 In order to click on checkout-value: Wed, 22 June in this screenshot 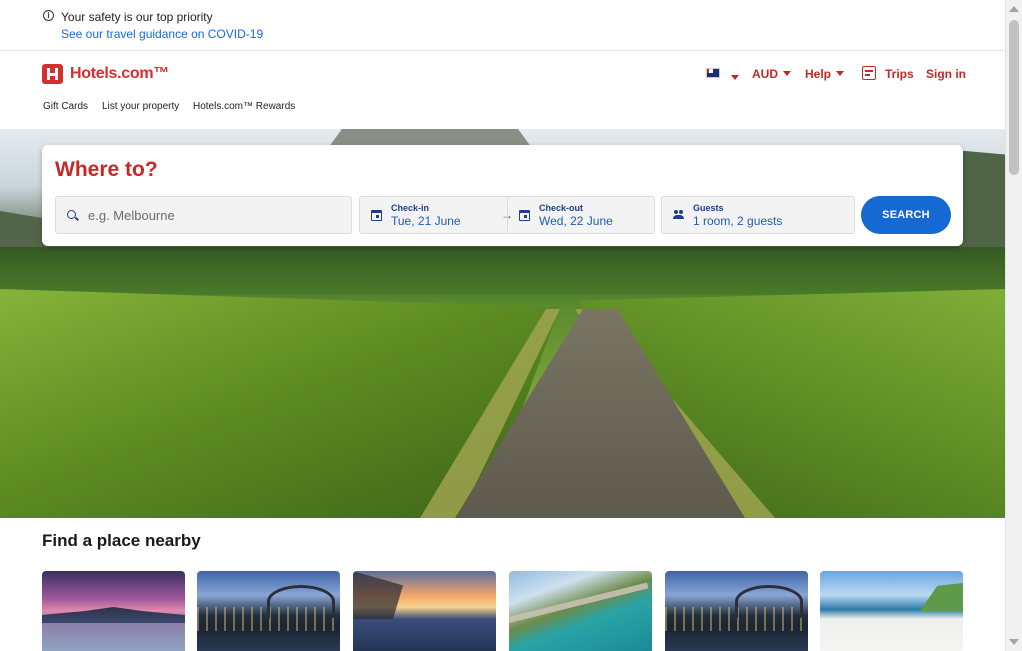, I will do `click(576, 221)`.